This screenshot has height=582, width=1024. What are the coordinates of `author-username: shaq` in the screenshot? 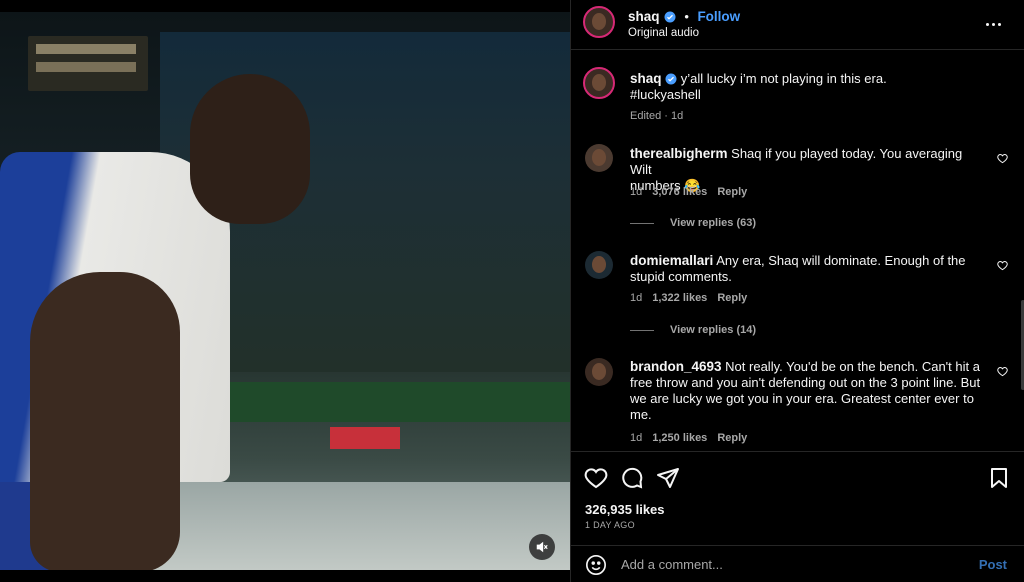 It's located at (644, 16).